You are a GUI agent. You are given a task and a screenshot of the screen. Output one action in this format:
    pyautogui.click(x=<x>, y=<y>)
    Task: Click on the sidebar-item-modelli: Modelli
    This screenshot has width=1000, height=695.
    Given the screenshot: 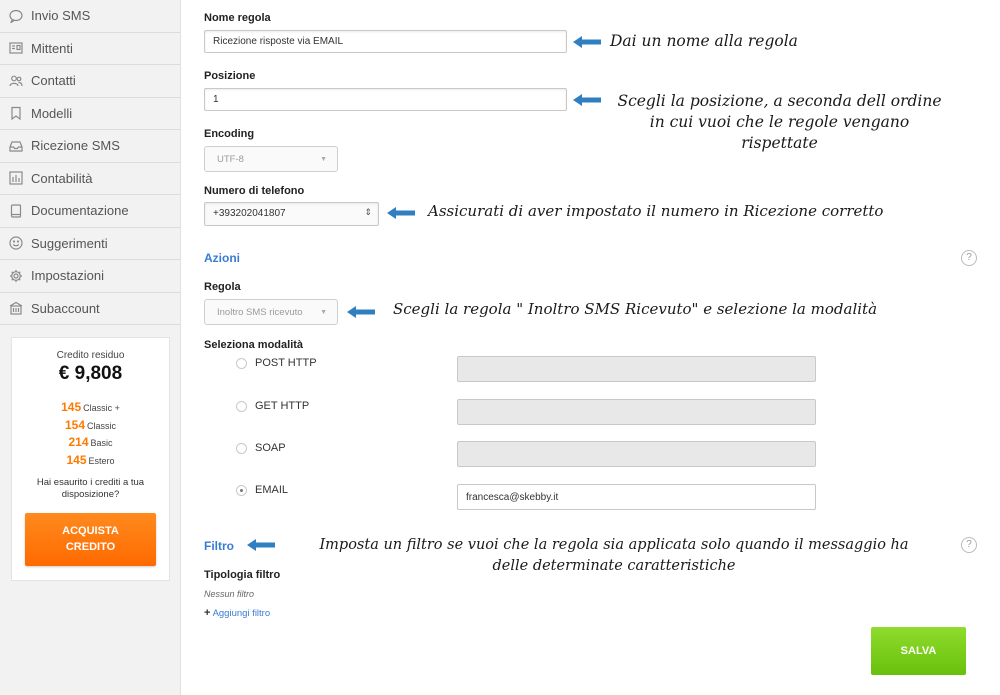 What is the action you would take?
    pyautogui.click(x=90, y=114)
    